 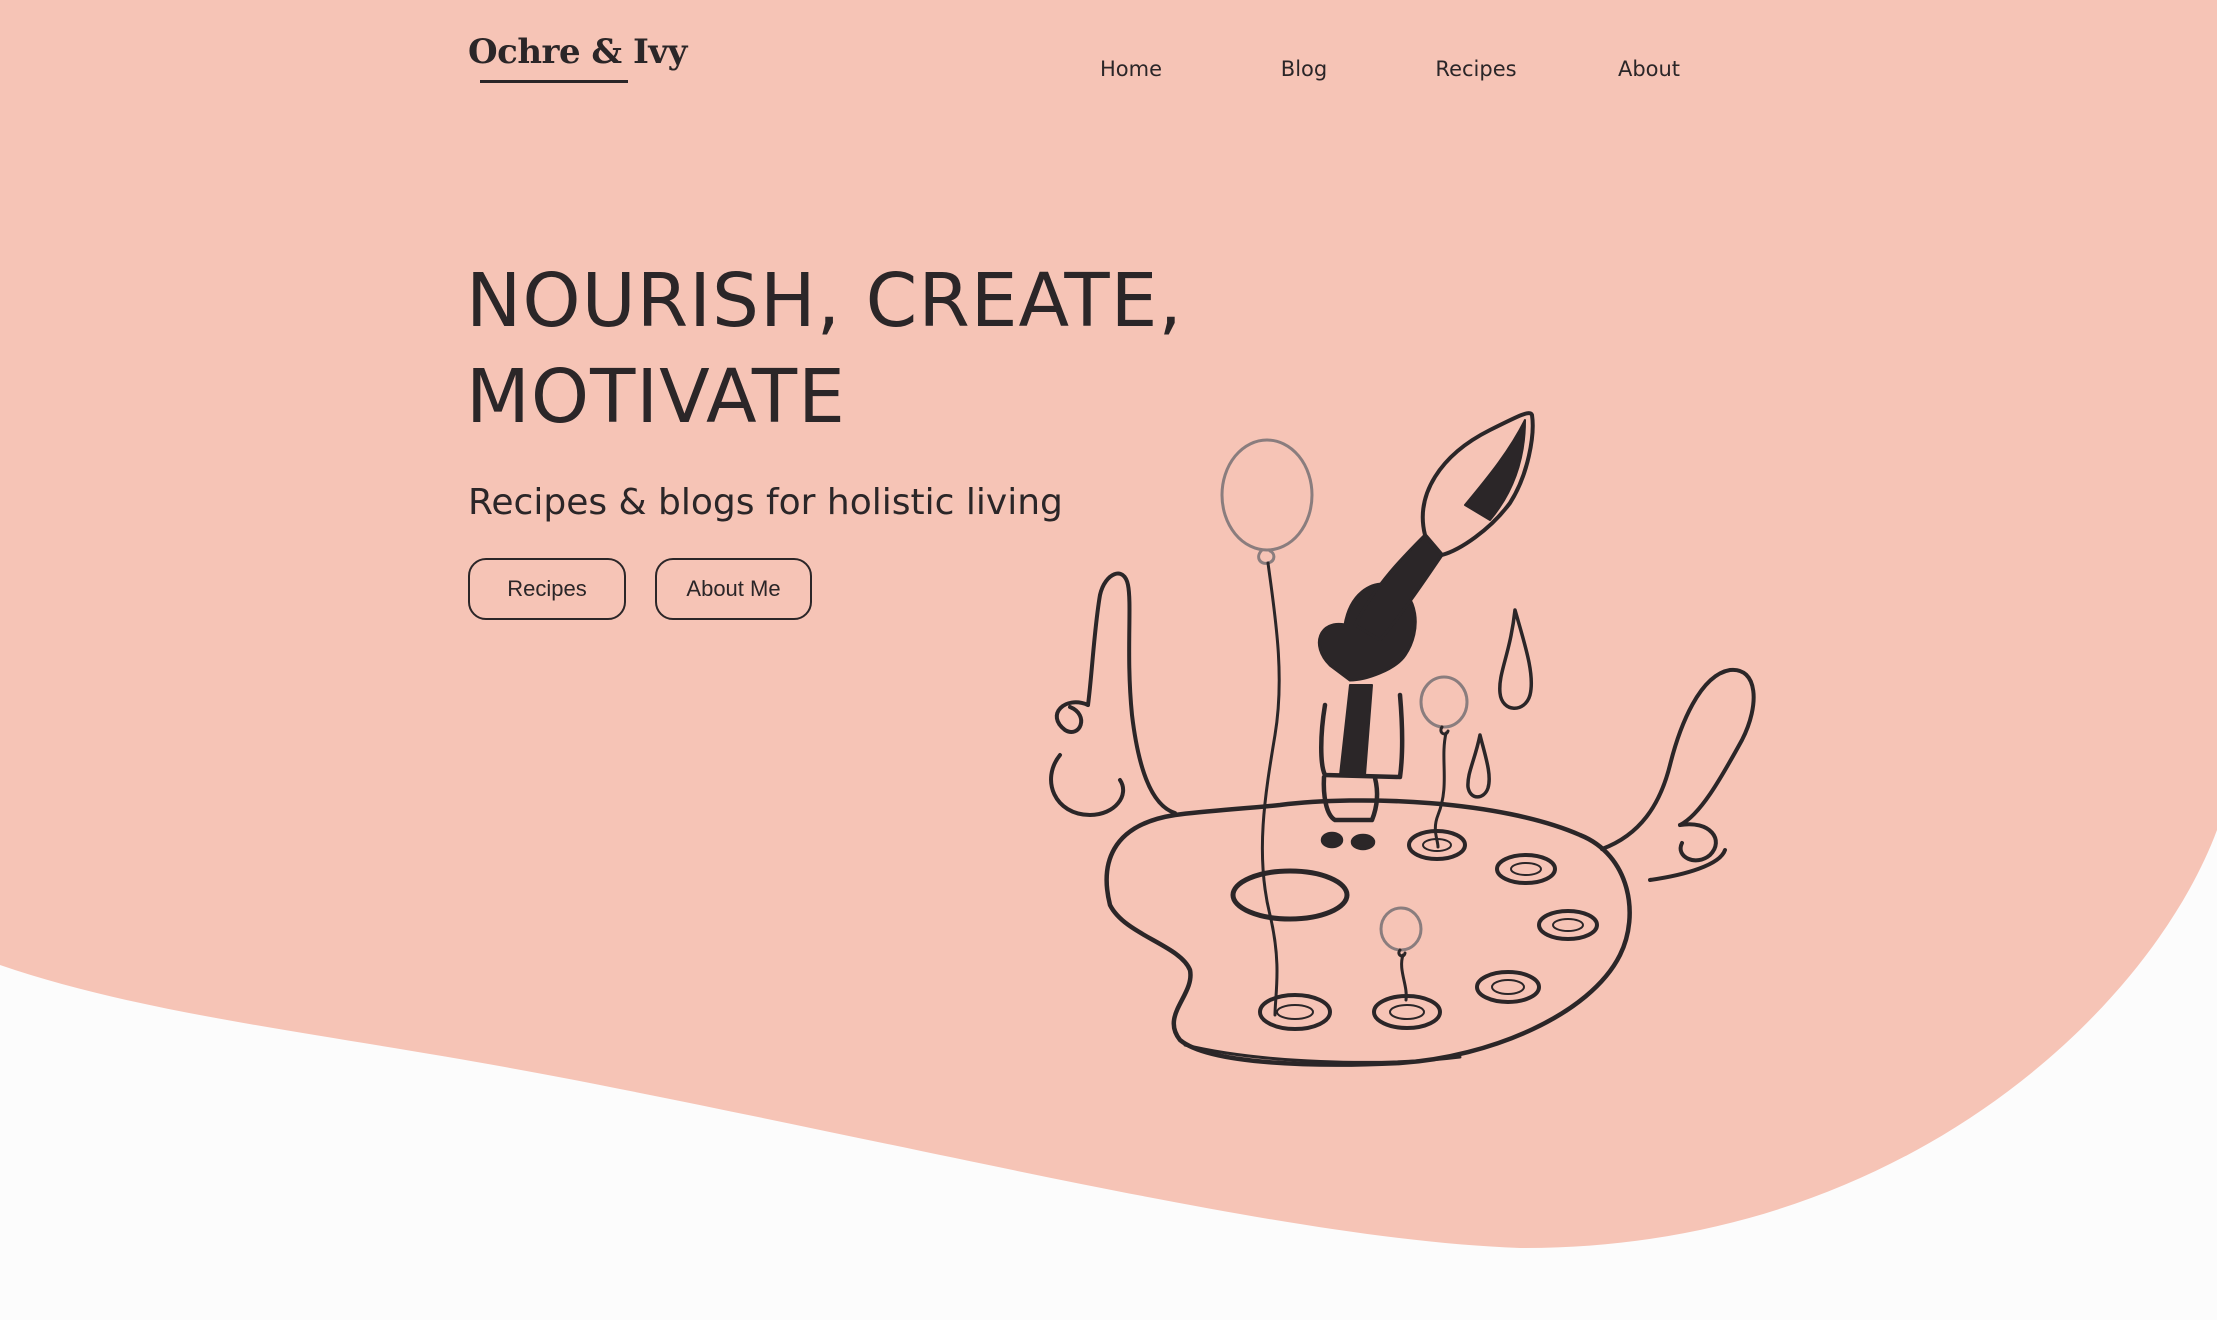 What do you see at coordinates (1267, 727) in the screenshot?
I see `balloon-icon-large` at bounding box center [1267, 727].